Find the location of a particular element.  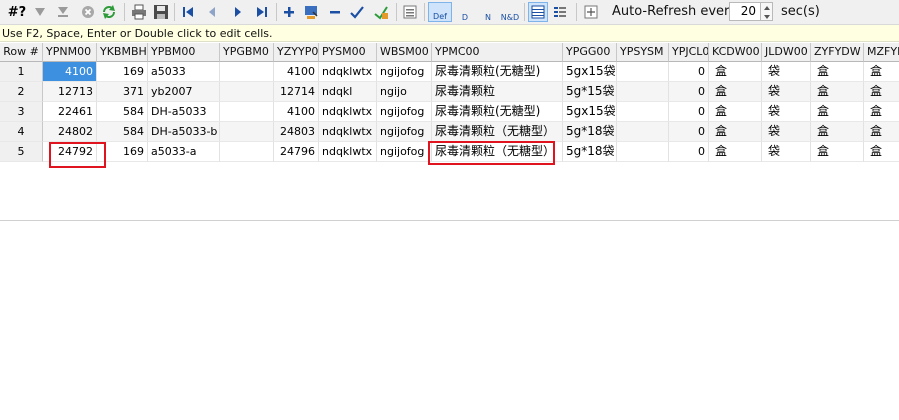

post-edit-icon is located at coordinates (357, 12).